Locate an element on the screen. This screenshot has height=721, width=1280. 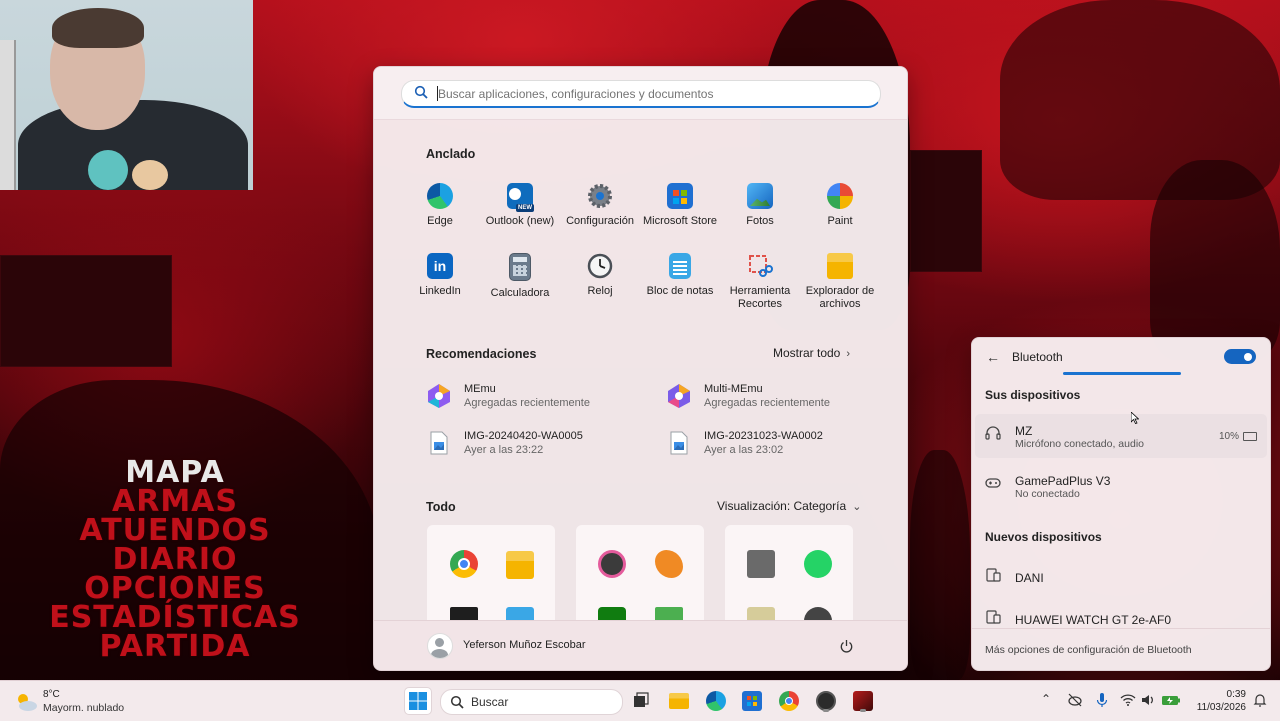
pinned-app-settings: Configuración is located at coordinates (600, 205).